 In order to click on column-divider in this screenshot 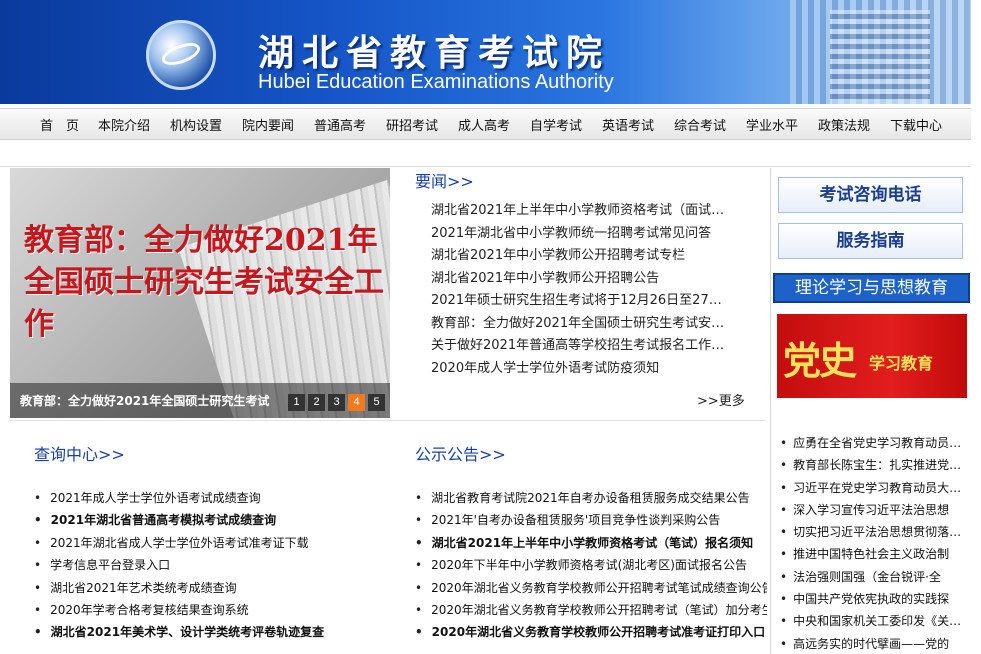, I will do `click(770, 411)`.